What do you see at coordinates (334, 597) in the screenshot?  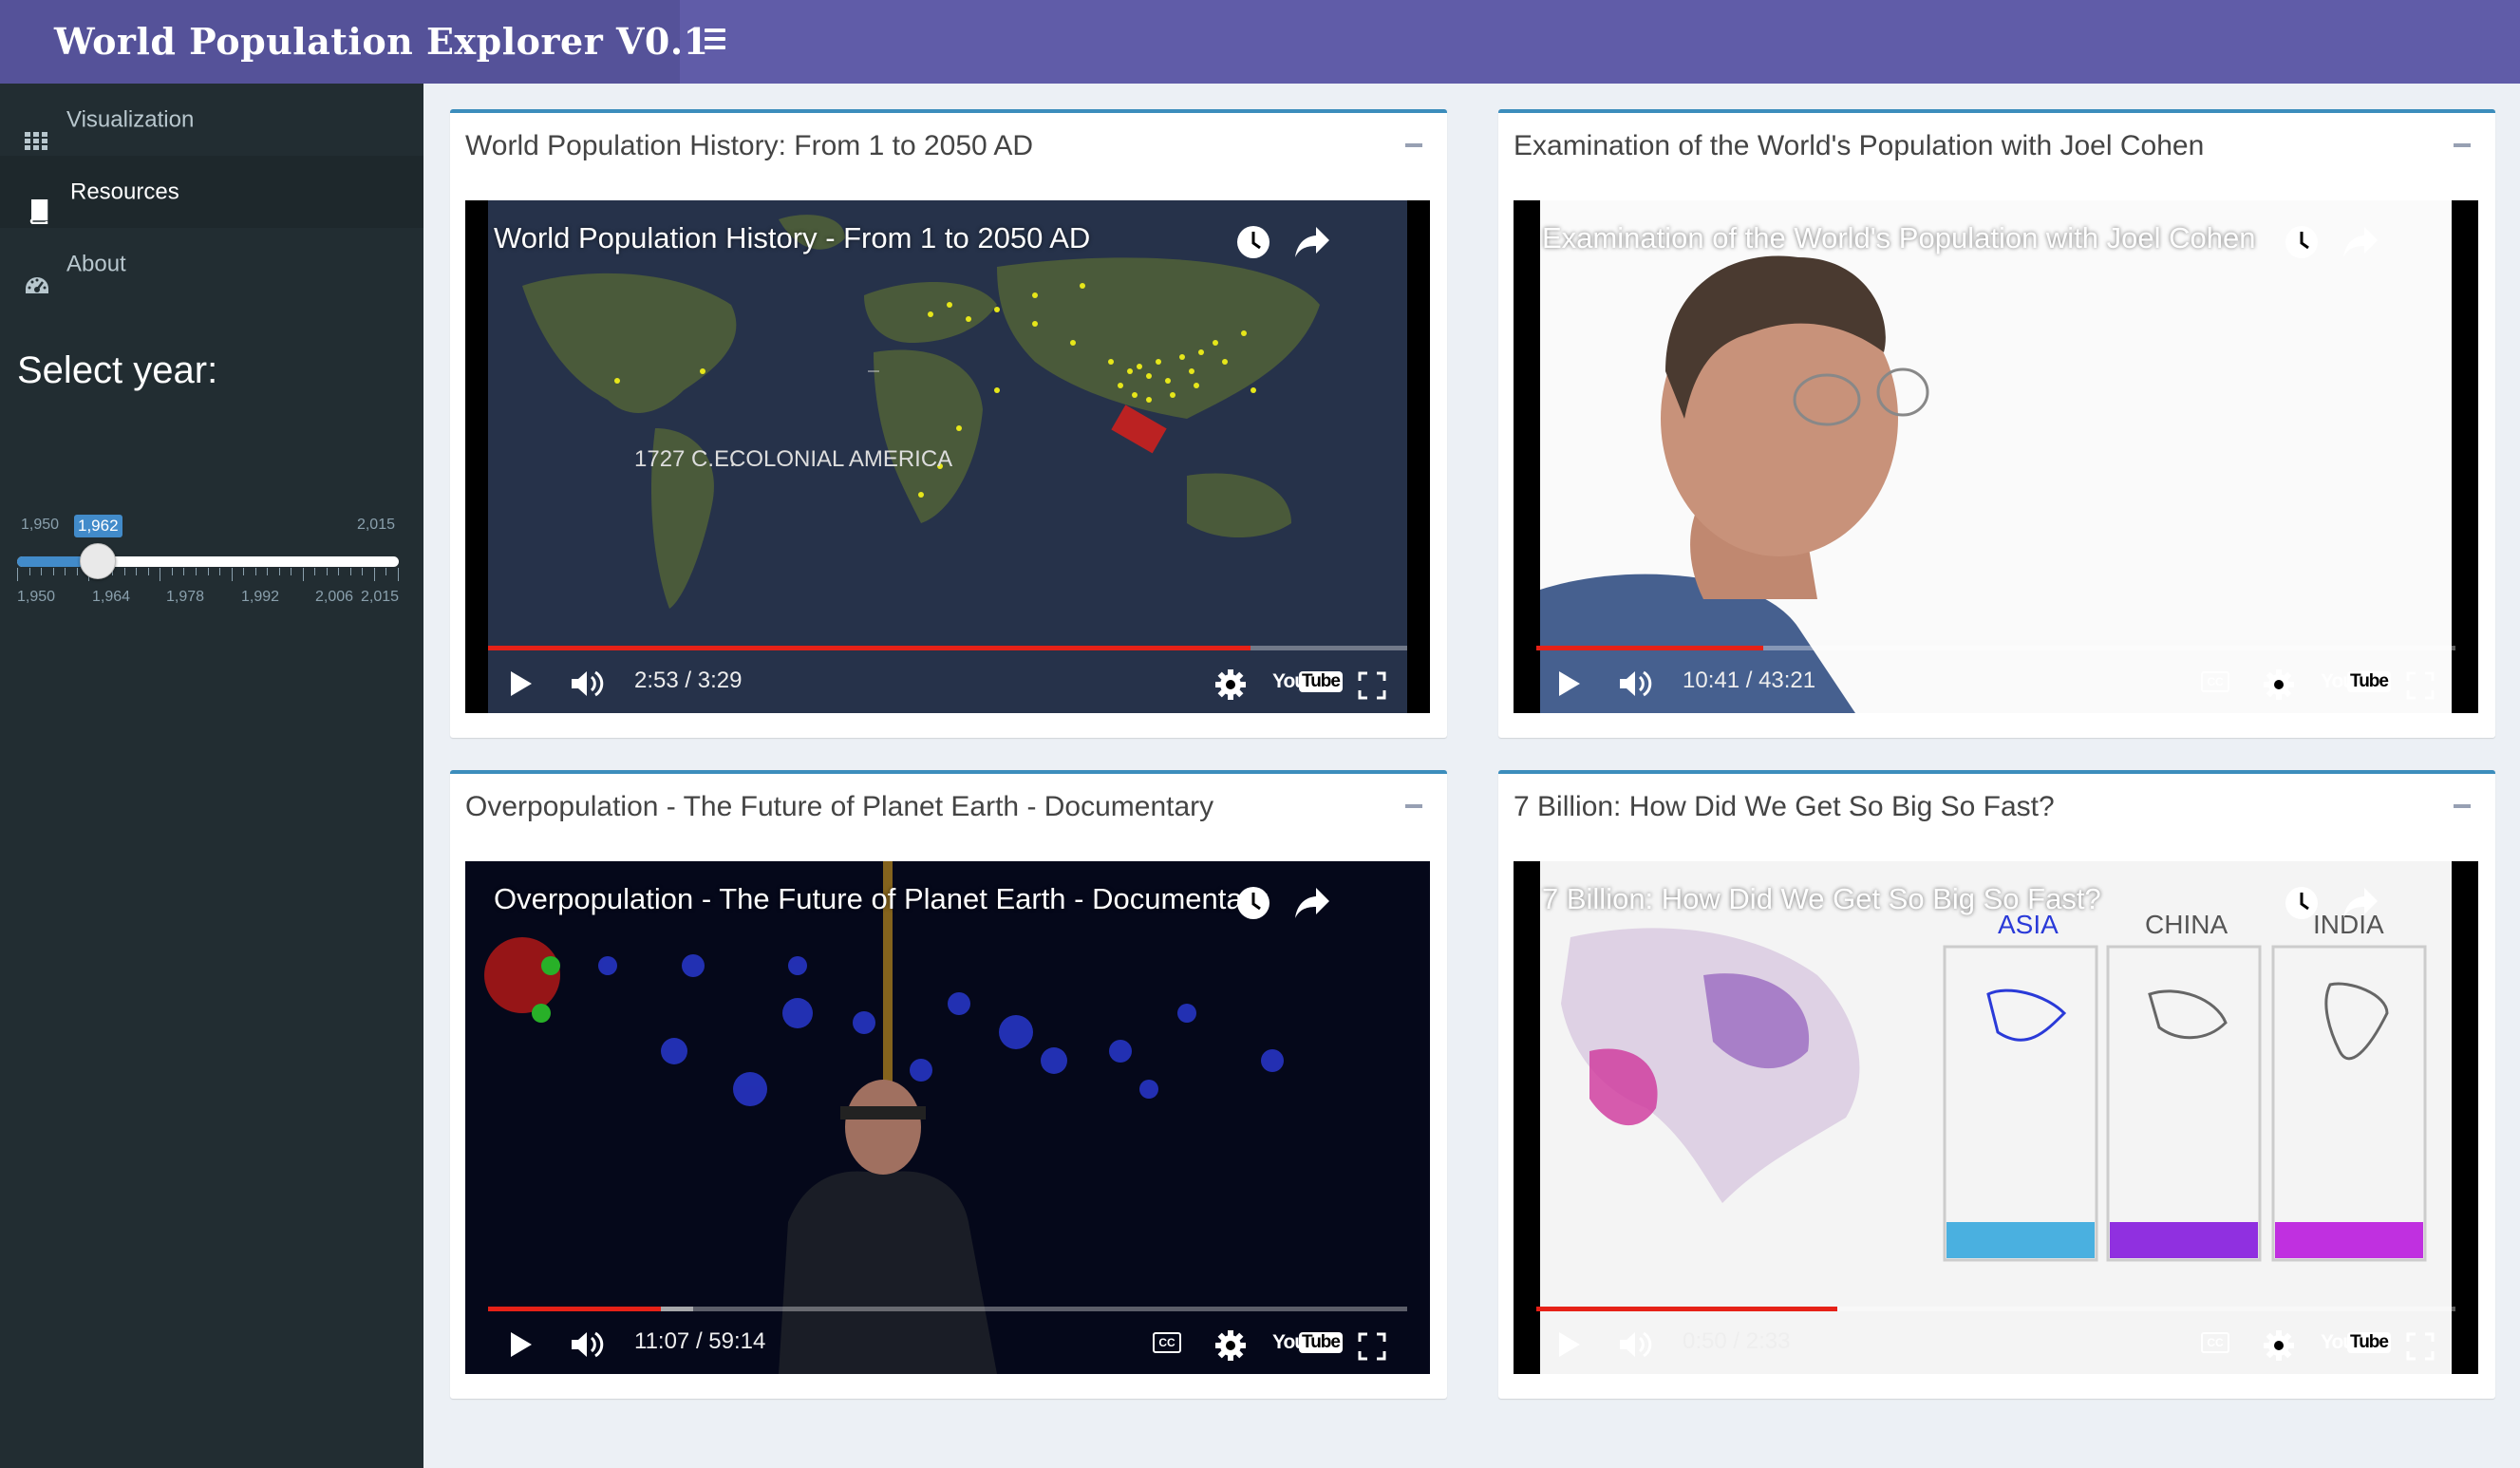 I see `slider-grid-label: 2,006` at bounding box center [334, 597].